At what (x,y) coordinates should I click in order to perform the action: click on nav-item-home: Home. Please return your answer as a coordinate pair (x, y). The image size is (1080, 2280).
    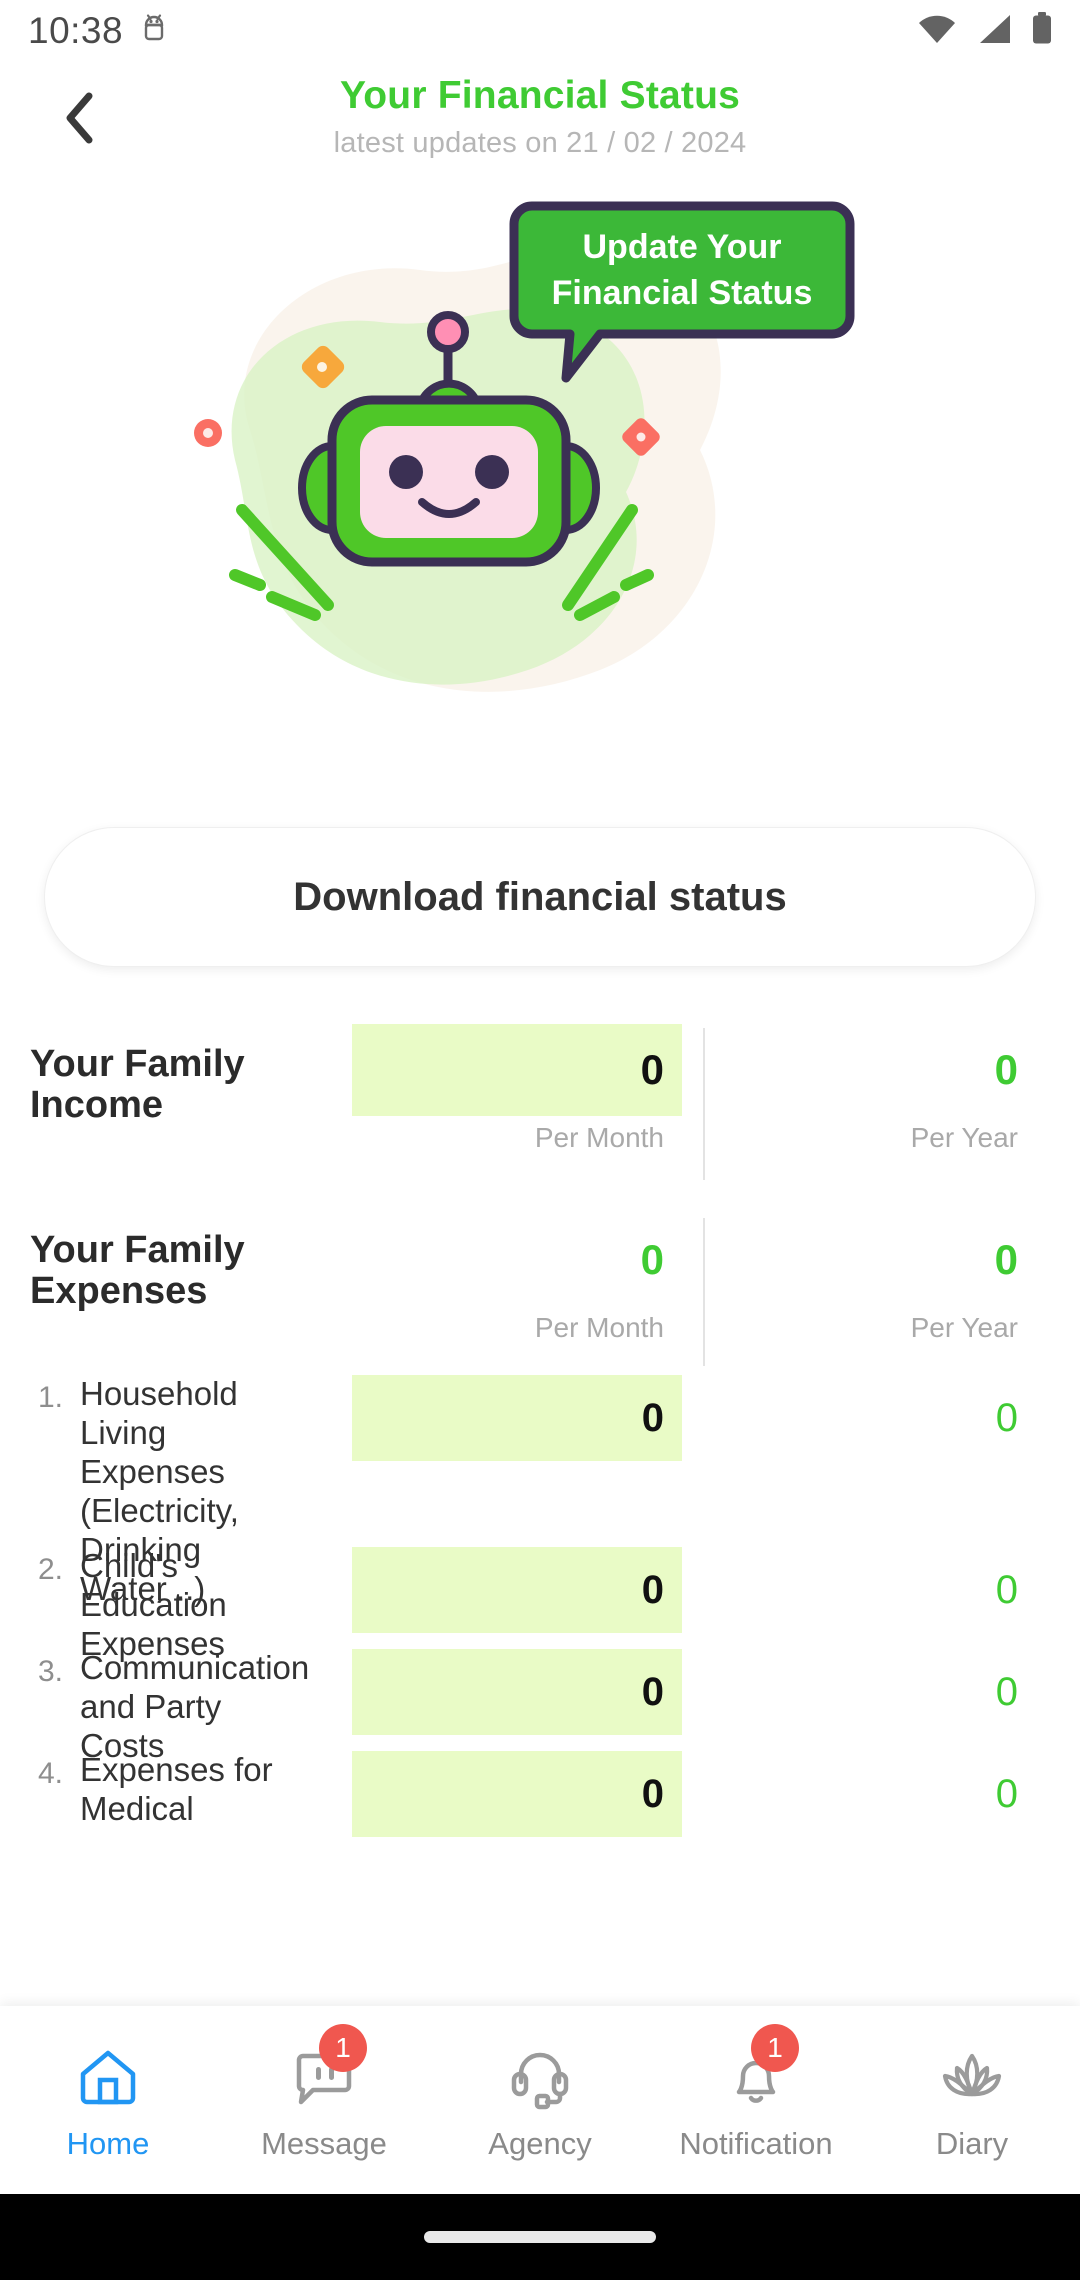
    Looking at the image, I should click on (108, 2100).